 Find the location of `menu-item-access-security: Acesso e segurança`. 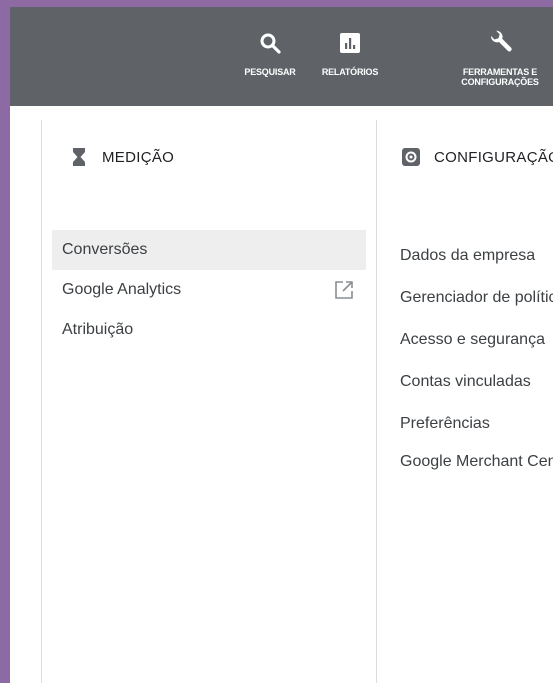

menu-item-access-security: Acesso e segurança is located at coordinates (475, 340).